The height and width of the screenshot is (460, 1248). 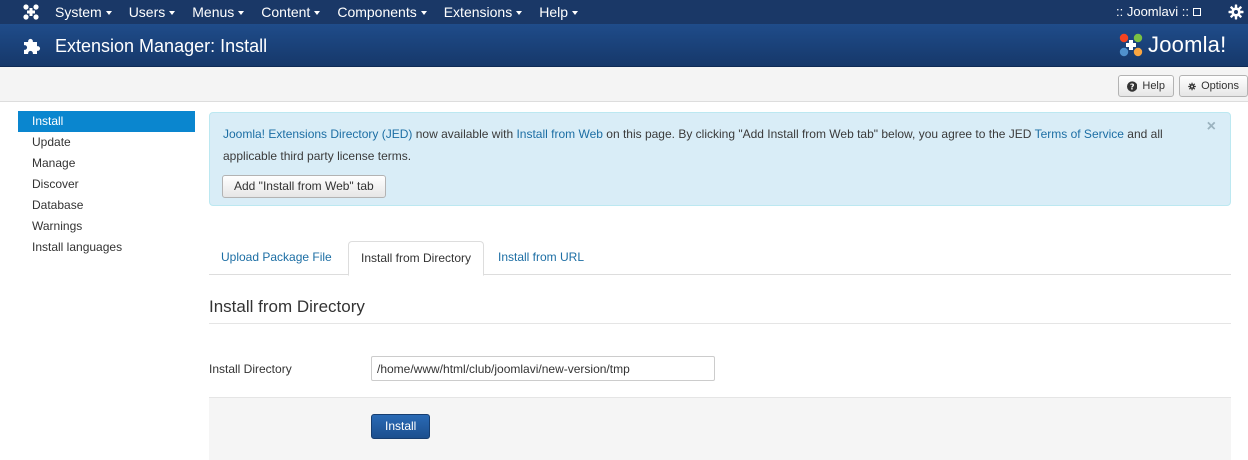 I want to click on menu-users: Users, so click(x=152, y=12).